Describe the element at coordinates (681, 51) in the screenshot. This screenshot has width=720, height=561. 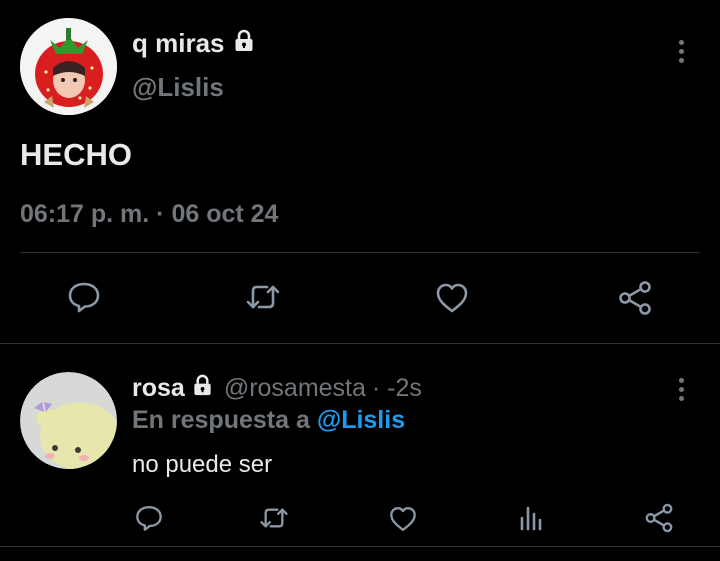
I see `main-tweet-more-icon` at that location.